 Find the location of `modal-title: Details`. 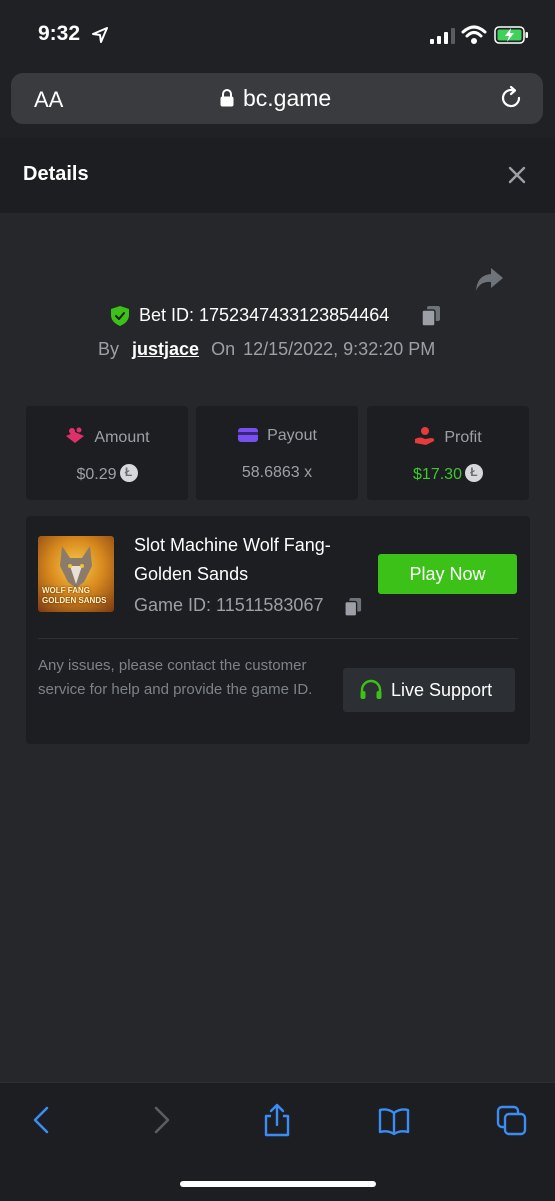

modal-title: Details is located at coordinates (56, 174).